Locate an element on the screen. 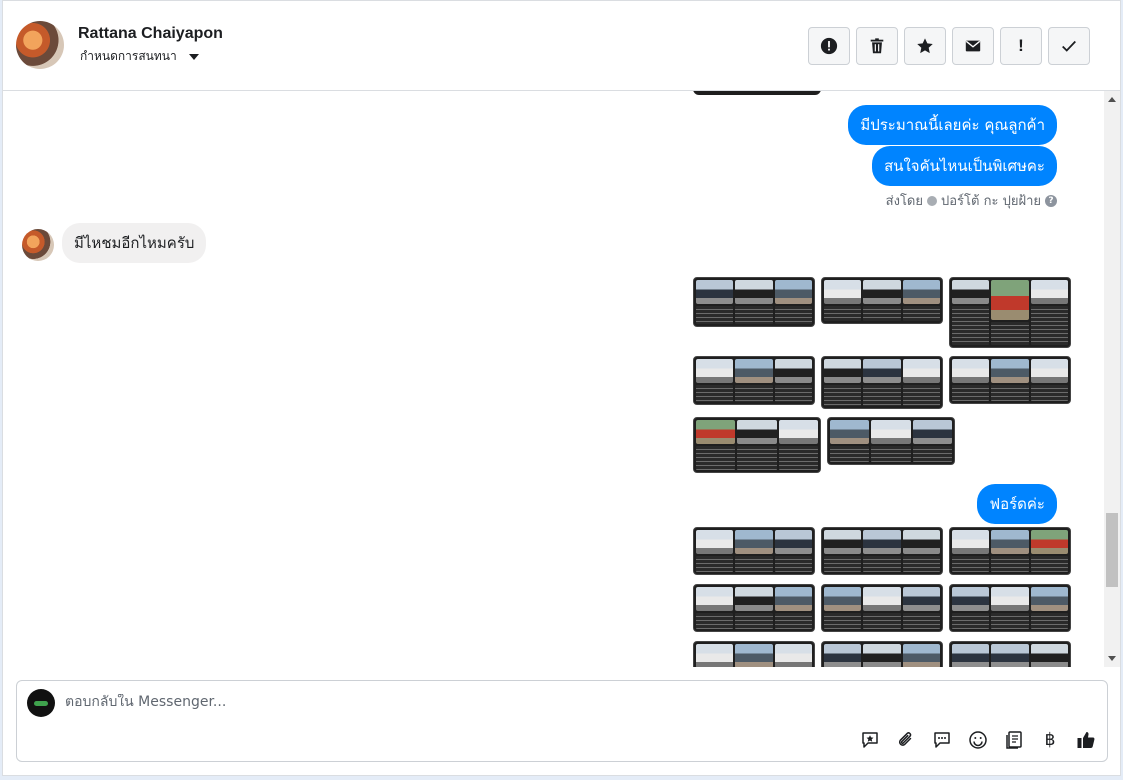 Image resolution: width=1123 pixels, height=780 pixels. mark-unread-button is located at coordinates (973, 46).